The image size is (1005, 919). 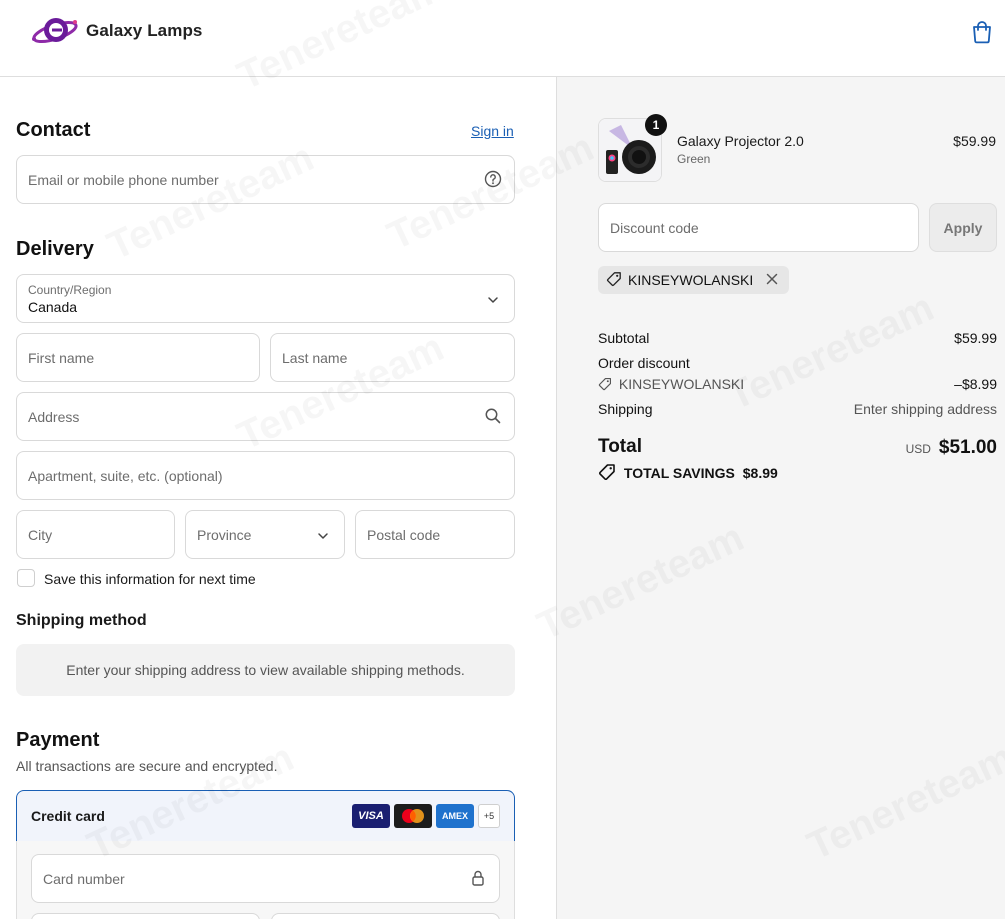 What do you see at coordinates (315, 358) in the screenshot?
I see `last-name-placeholder: Last name` at bounding box center [315, 358].